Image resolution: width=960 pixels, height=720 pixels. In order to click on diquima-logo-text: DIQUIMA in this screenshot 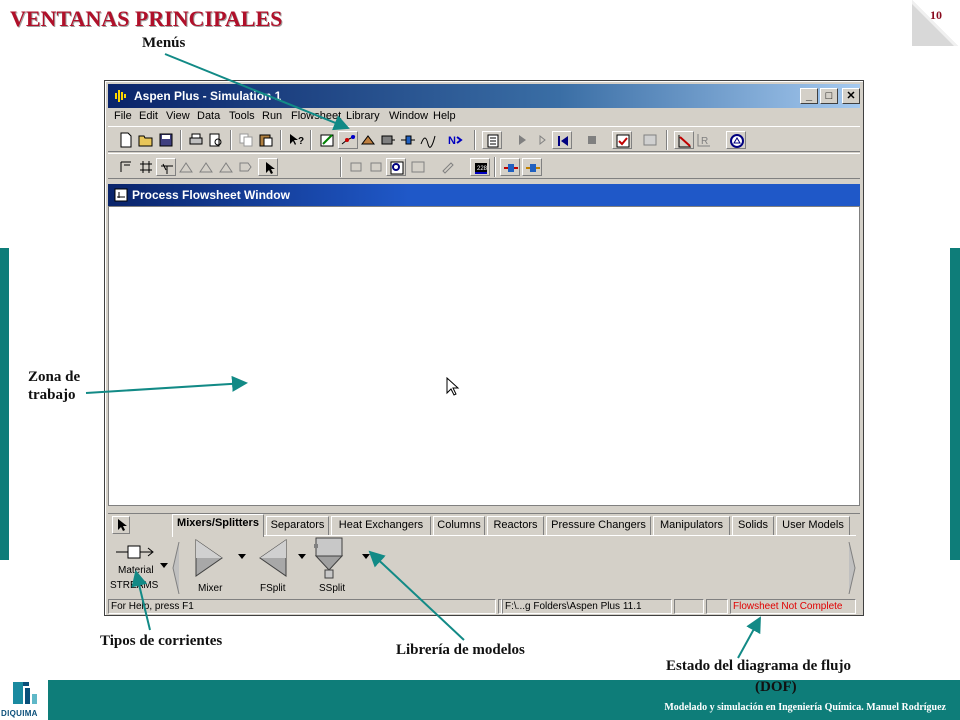, I will do `click(19, 713)`.